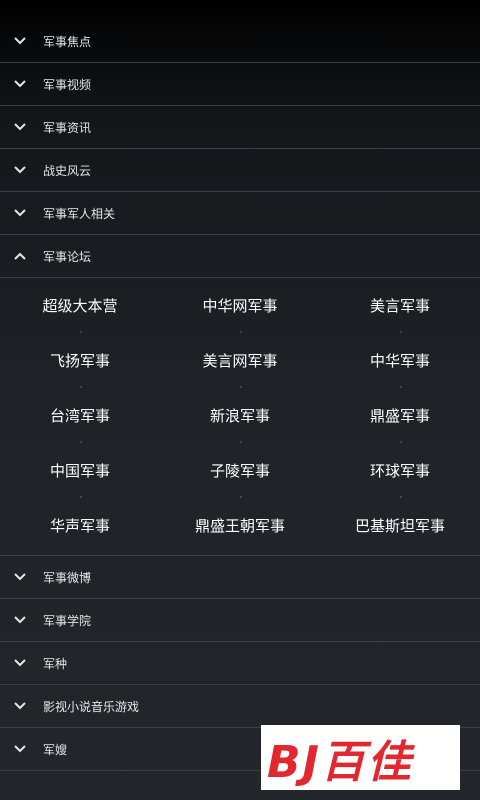 The width and height of the screenshot is (480, 800). I want to click on forum-link: 美言军事, so click(400, 305).